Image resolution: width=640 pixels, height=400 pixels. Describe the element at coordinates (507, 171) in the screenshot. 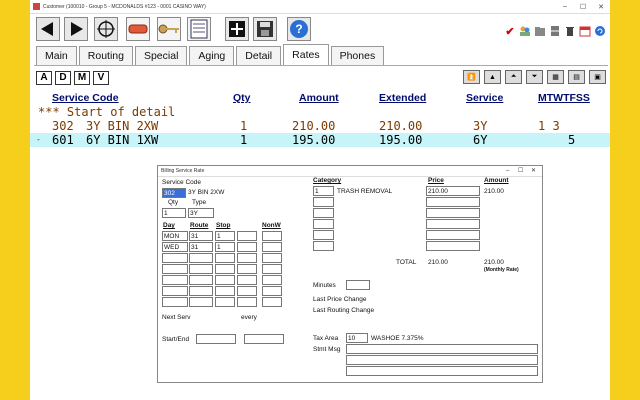

I see `dialog-minimize-button: –` at that location.